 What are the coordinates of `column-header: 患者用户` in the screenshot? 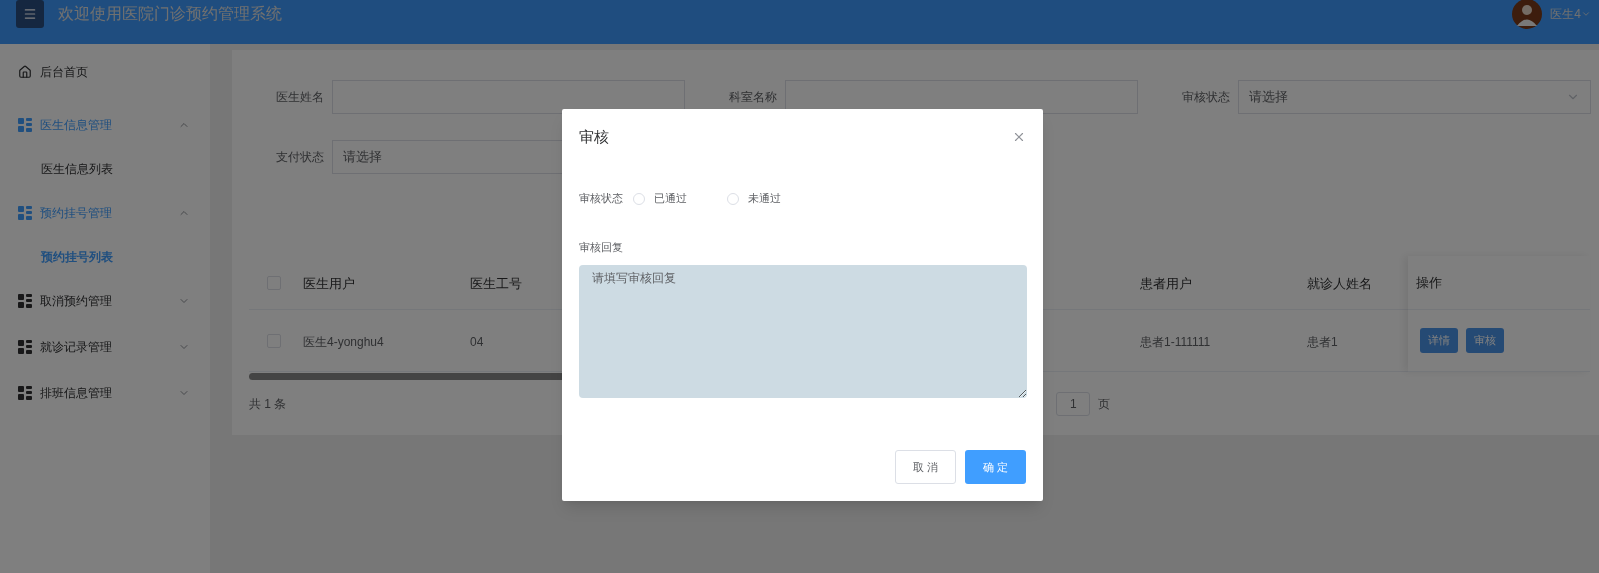 It's located at (1166, 283).